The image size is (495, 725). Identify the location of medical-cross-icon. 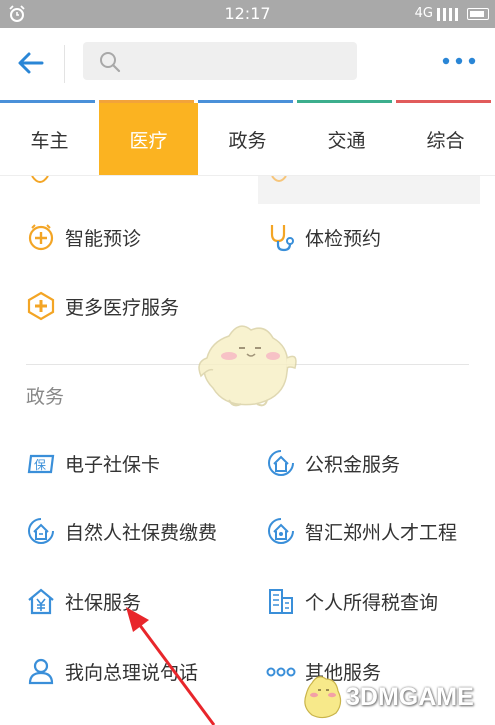
(41, 306).